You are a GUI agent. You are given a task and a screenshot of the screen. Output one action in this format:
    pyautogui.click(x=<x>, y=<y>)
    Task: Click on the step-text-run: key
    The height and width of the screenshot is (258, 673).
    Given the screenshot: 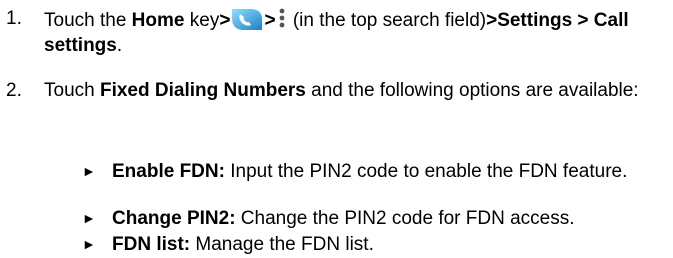 What is the action you would take?
    pyautogui.click(x=202, y=20)
    